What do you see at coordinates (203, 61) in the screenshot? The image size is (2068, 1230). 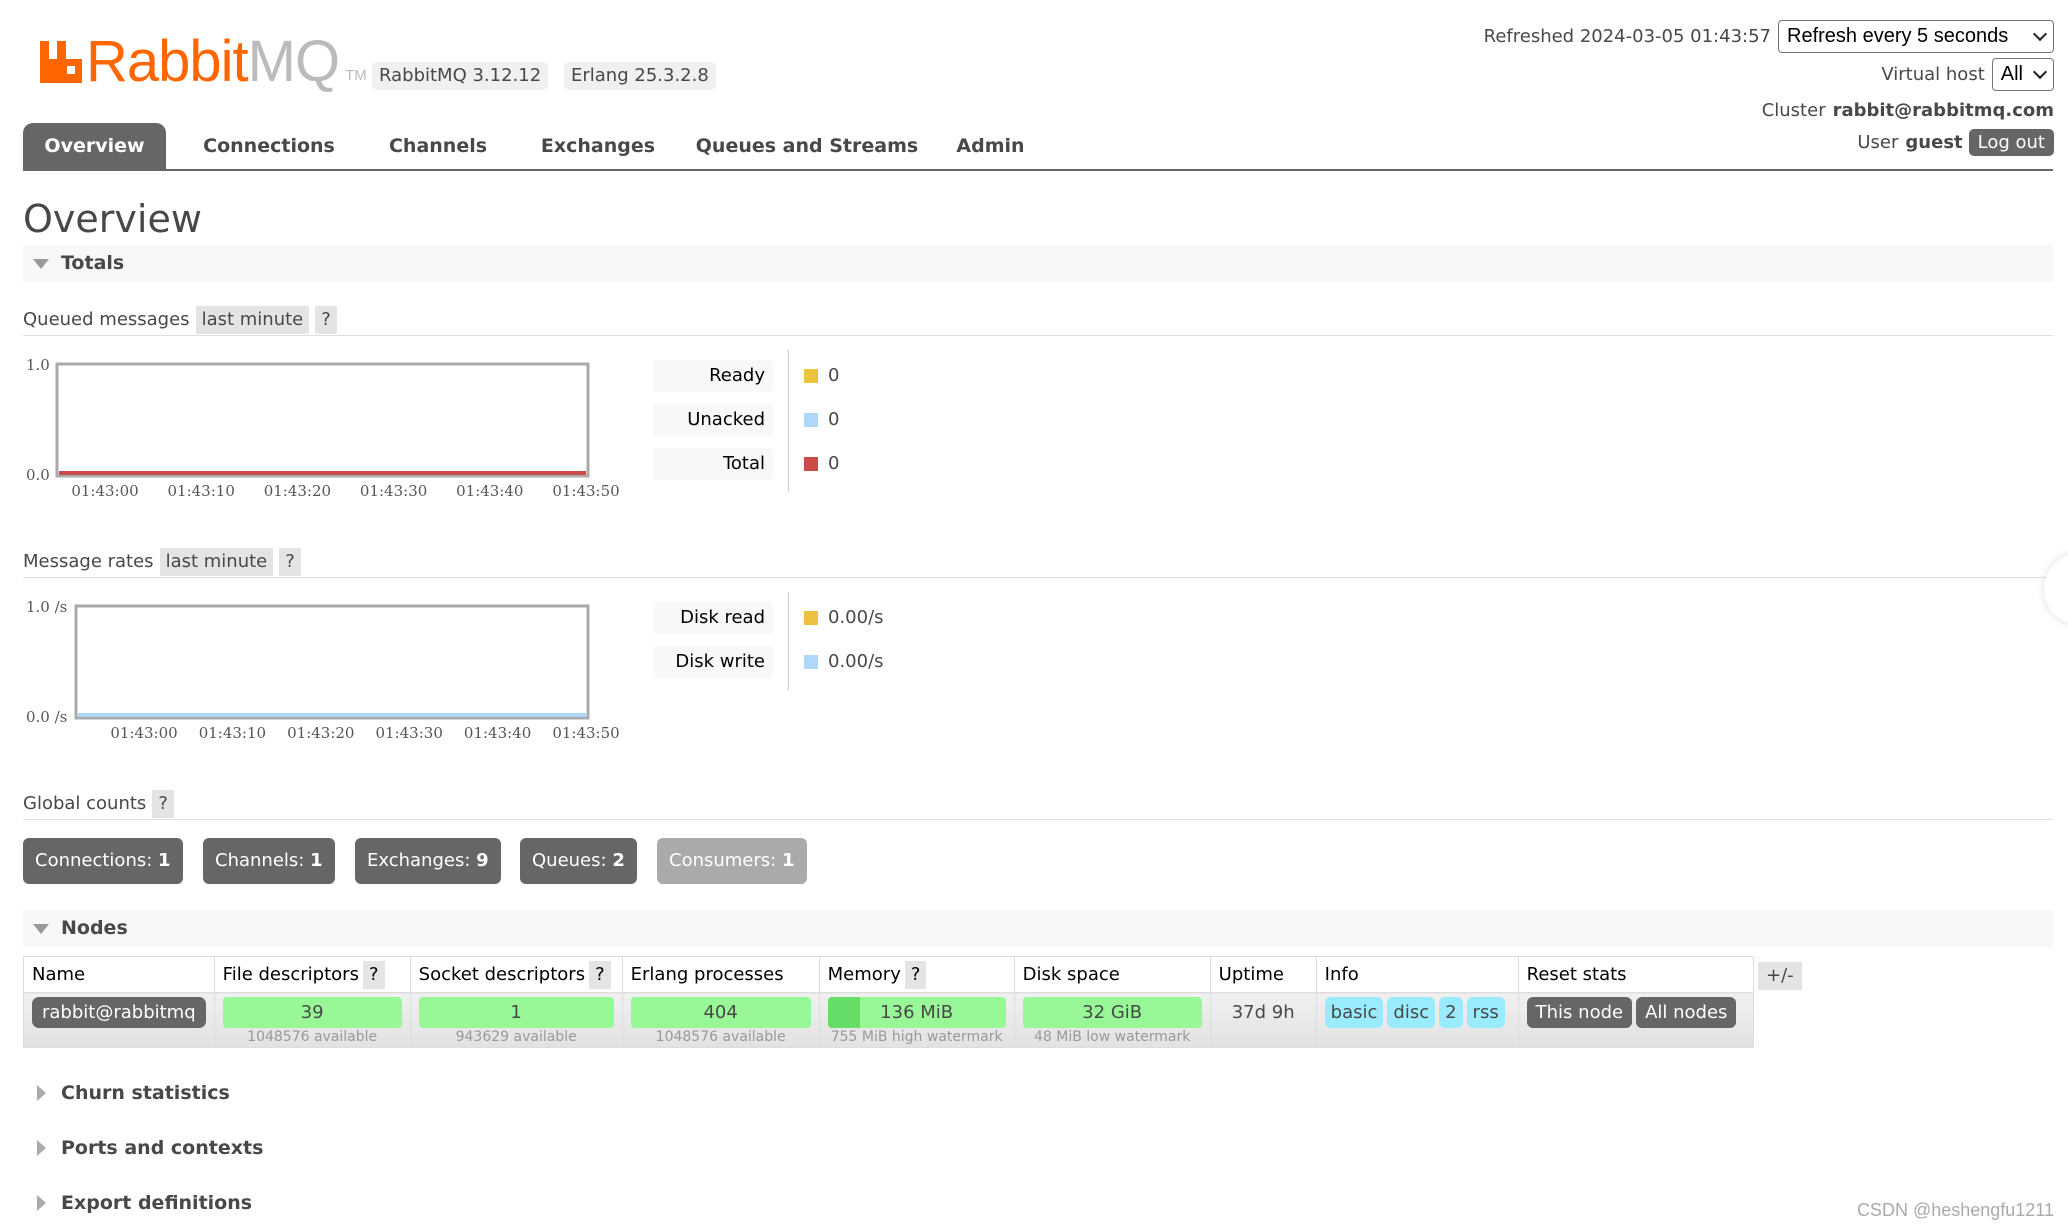 I see `rabbitmq-logo: Rabbit MQ TM` at bounding box center [203, 61].